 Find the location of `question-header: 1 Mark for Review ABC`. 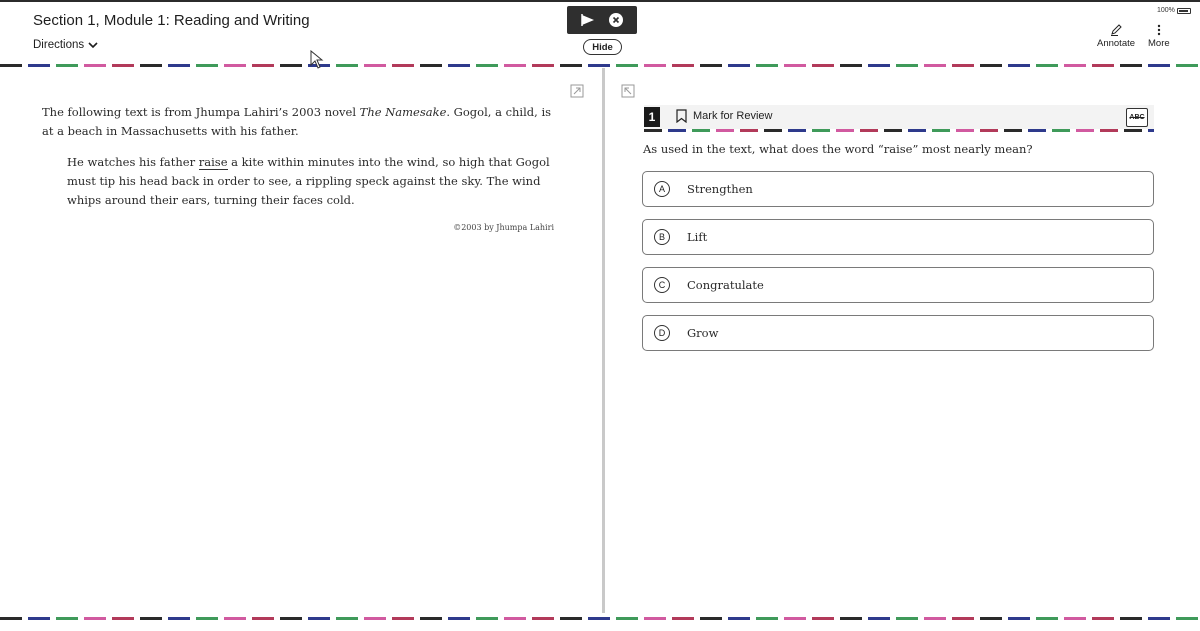

question-header: 1 Mark for Review ABC is located at coordinates (899, 117).